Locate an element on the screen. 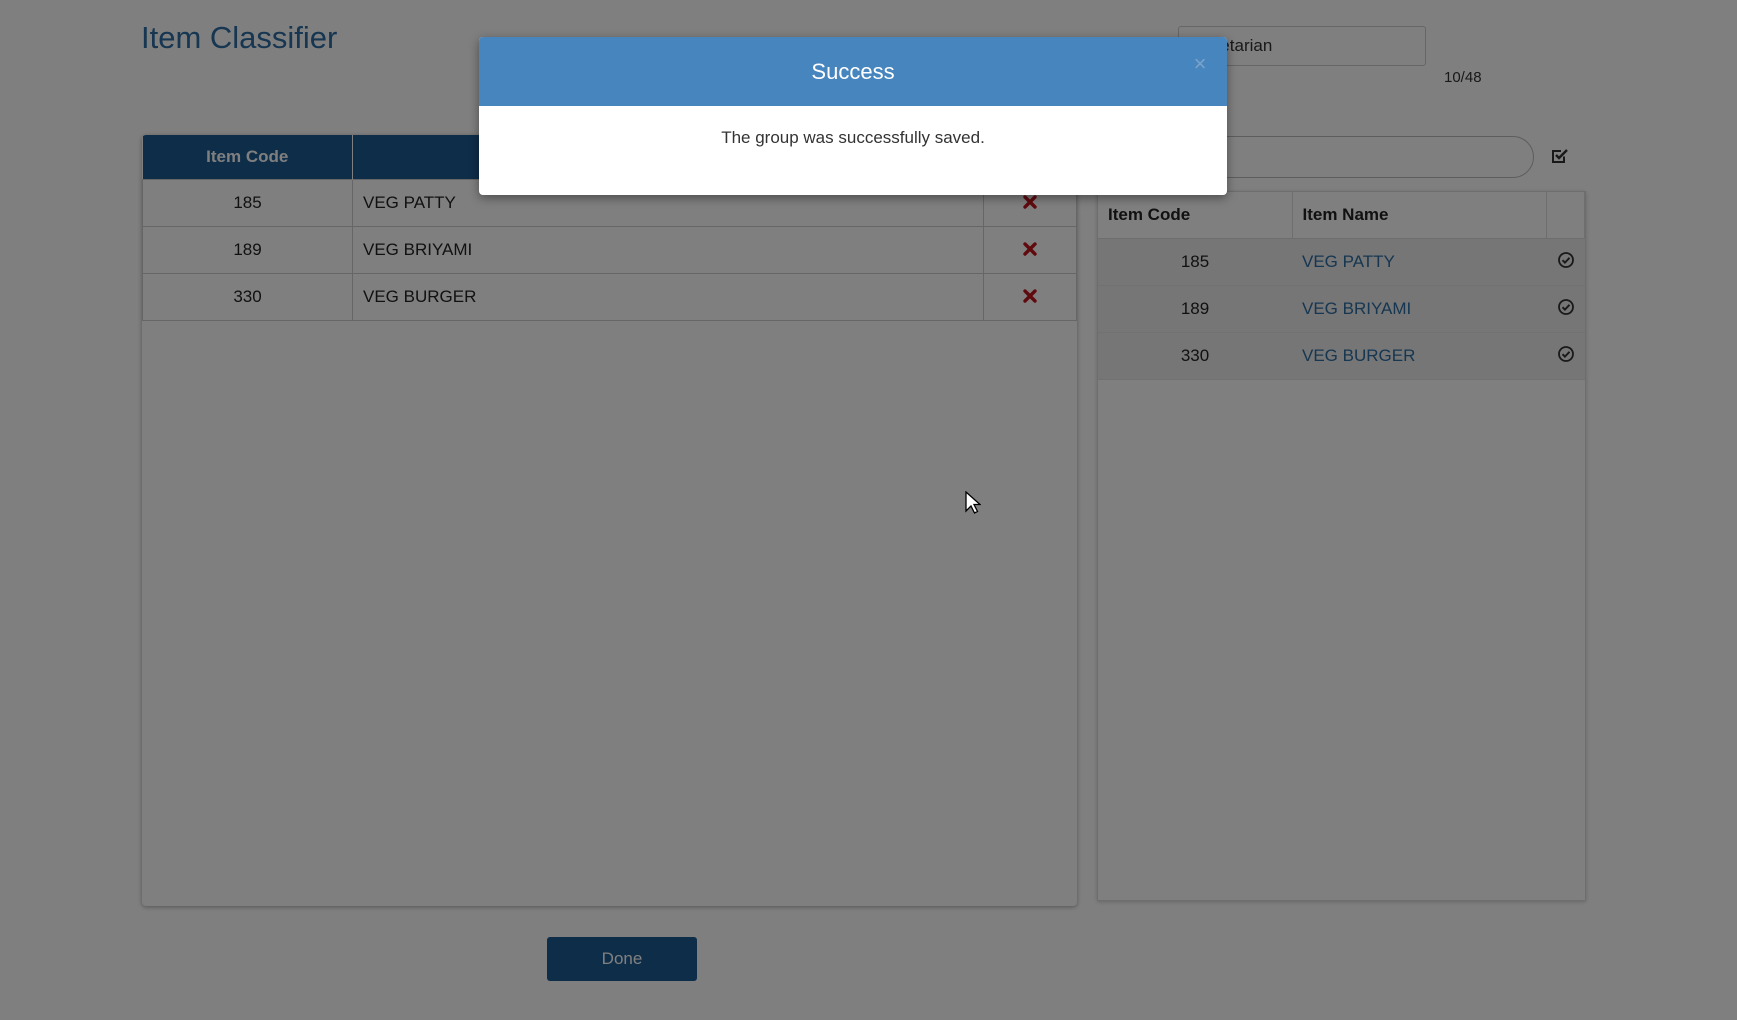 The width and height of the screenshot is (1737, 1020). dialog-message: The group was successfully saved. is located at coordinates (853, 137).